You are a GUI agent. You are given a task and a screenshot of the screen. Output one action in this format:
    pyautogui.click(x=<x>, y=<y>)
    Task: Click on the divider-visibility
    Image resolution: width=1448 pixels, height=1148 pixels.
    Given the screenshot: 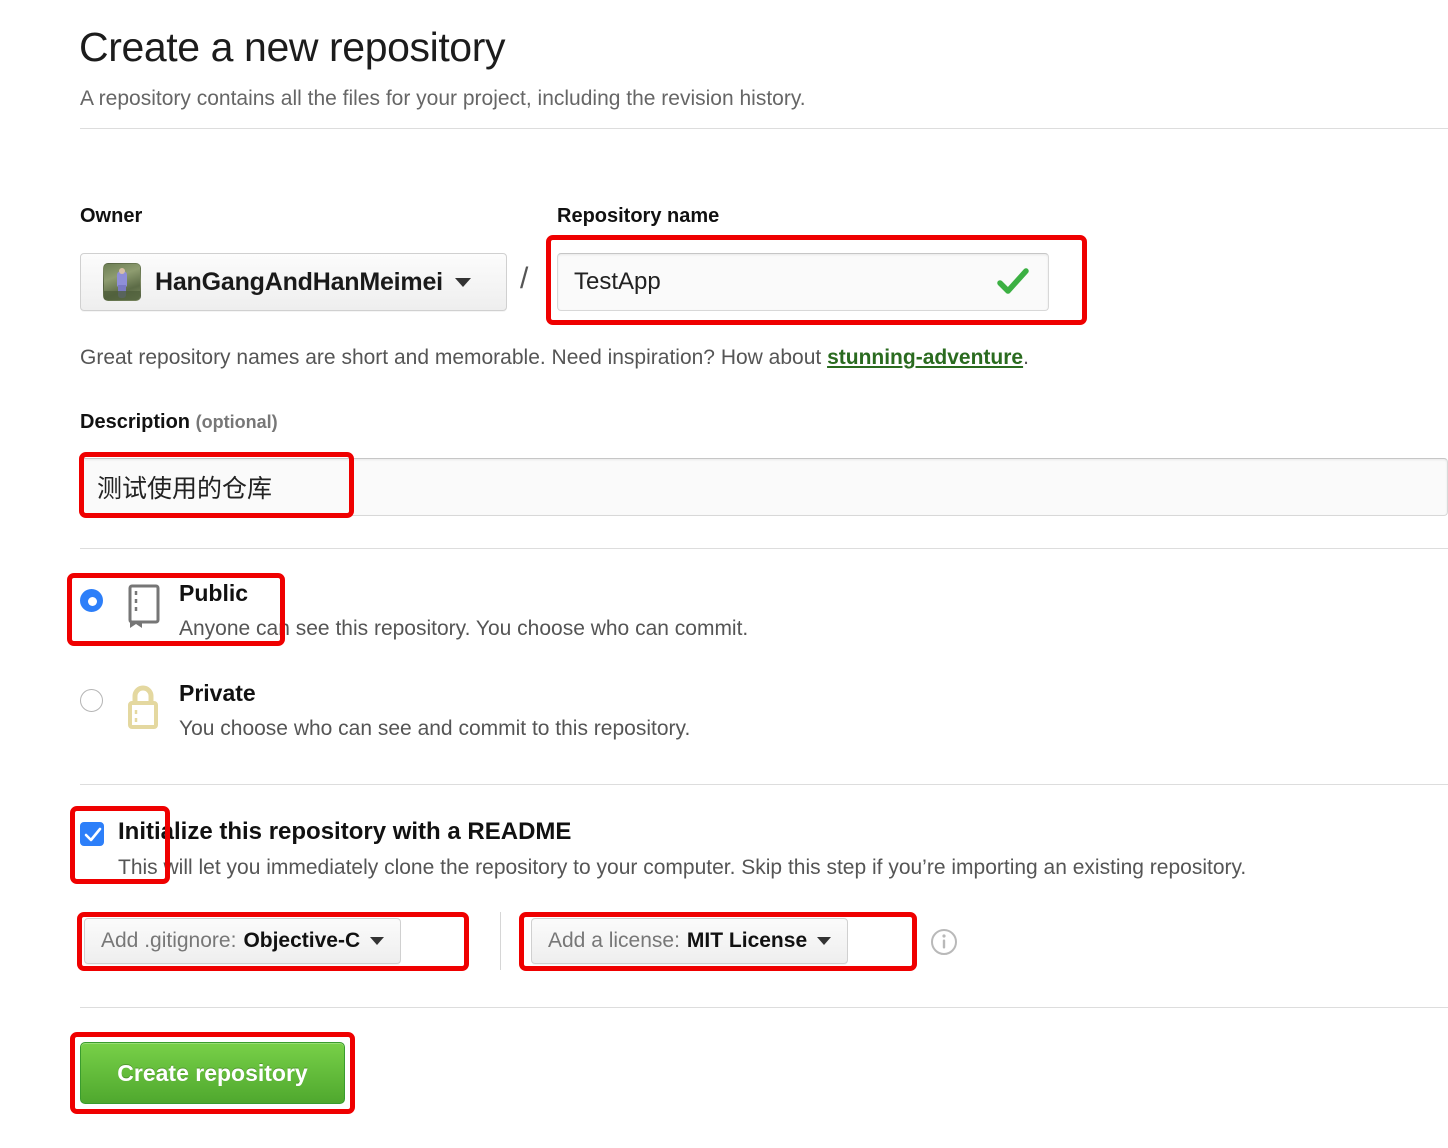 What is the action you would take?
    pyautogui.click(x=764, y=548)
    